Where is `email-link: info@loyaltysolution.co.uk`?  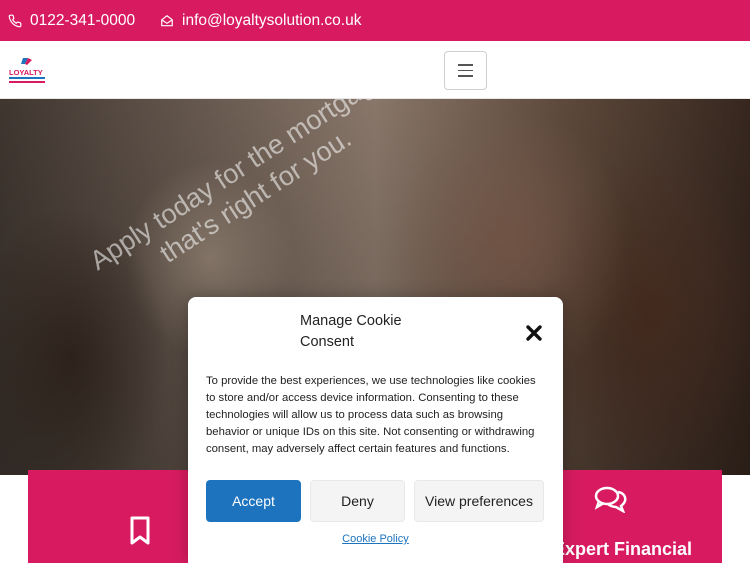 email-link: info@loyaltysolution.co.uk is located at coordinates (260, 20).